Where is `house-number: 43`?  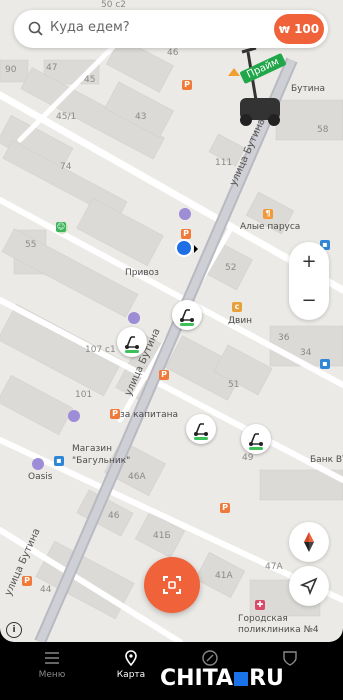
house-number: 43 is located at coordinates (141, 117).